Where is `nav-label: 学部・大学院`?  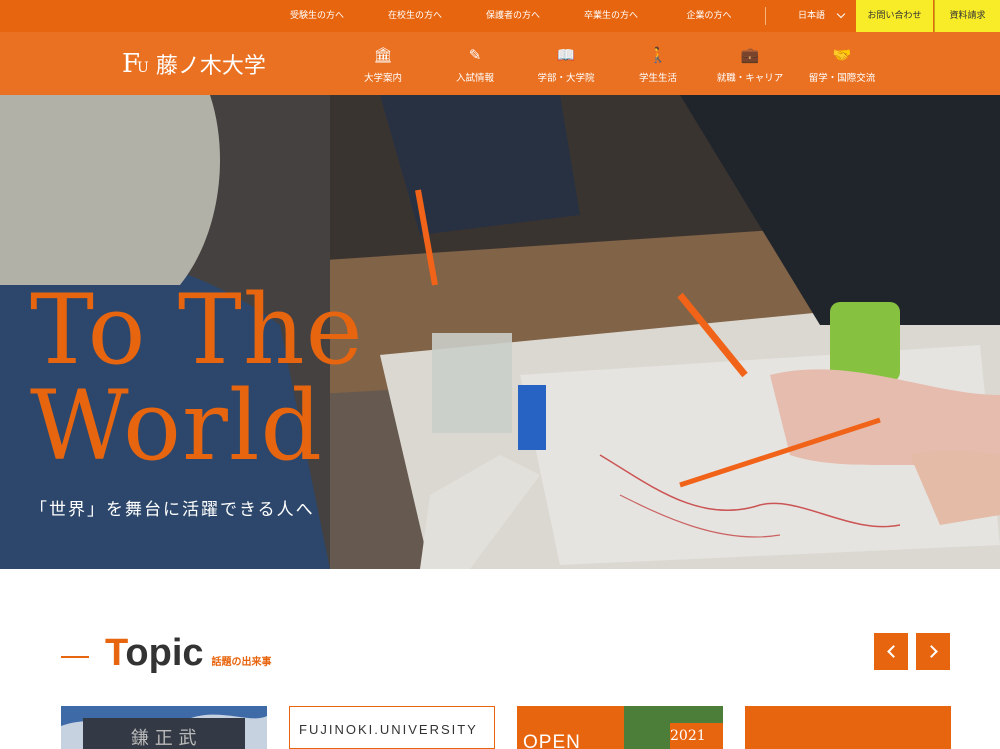
nav-label: 学部・大学院 is located at coordinates (566, 78).